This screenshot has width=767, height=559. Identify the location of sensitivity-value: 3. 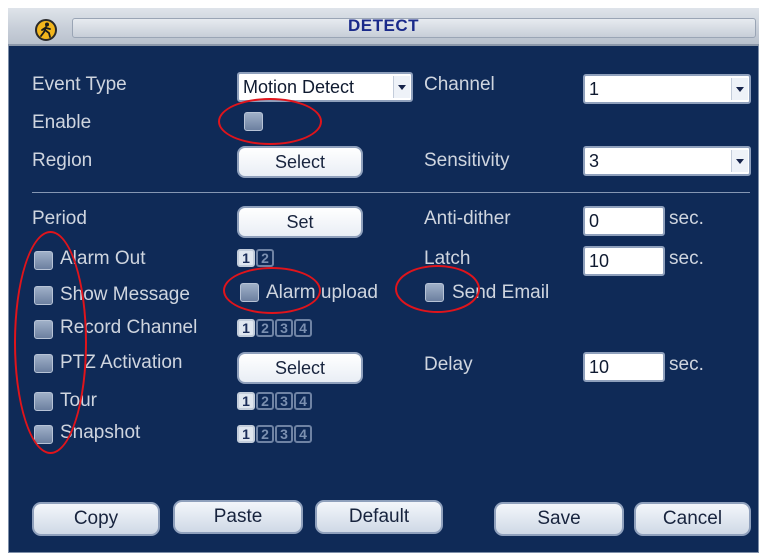
(594, 161).